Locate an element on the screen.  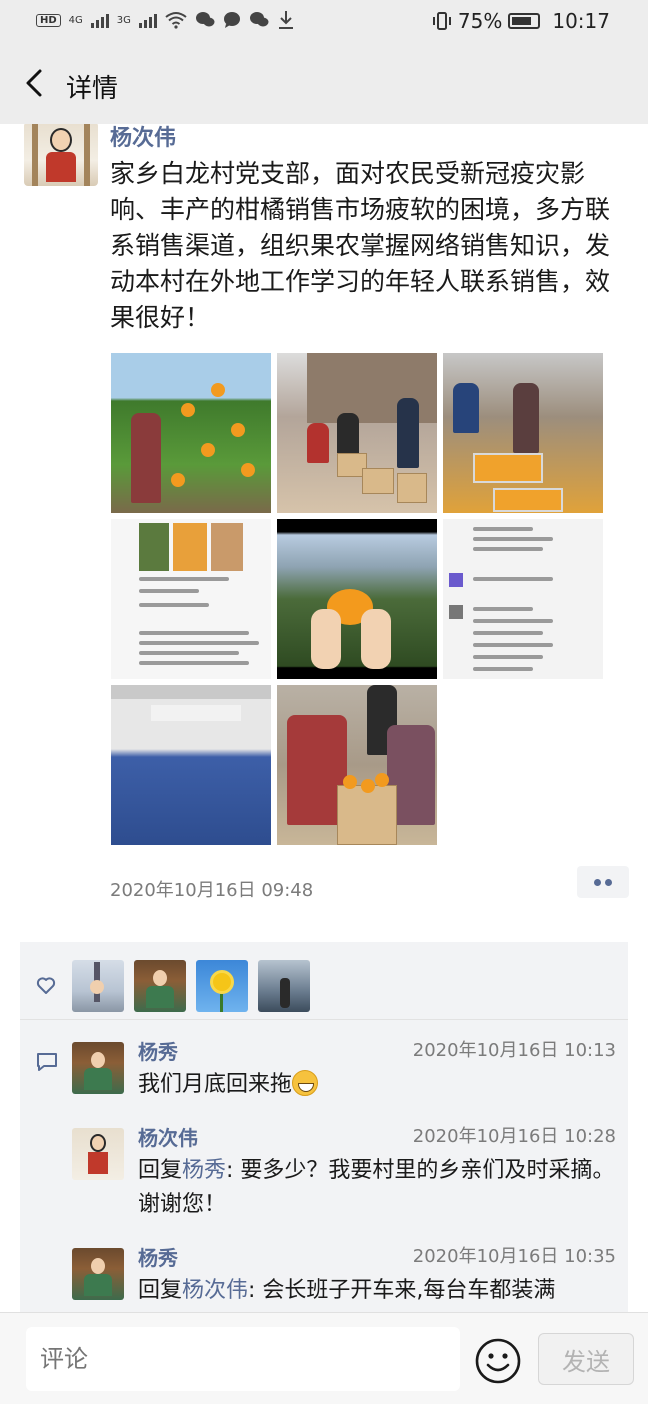
reply-target: 杨次伟 is located at coordinates (215, 1290).